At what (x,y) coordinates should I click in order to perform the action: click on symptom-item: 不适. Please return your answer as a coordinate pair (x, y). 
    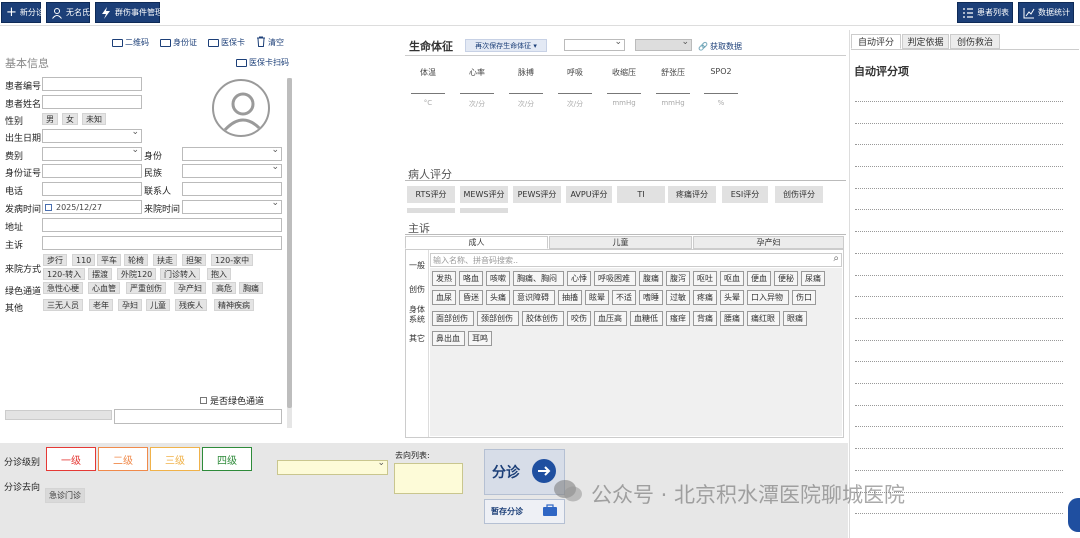
    Looking at the image, I should click on (624, 297).